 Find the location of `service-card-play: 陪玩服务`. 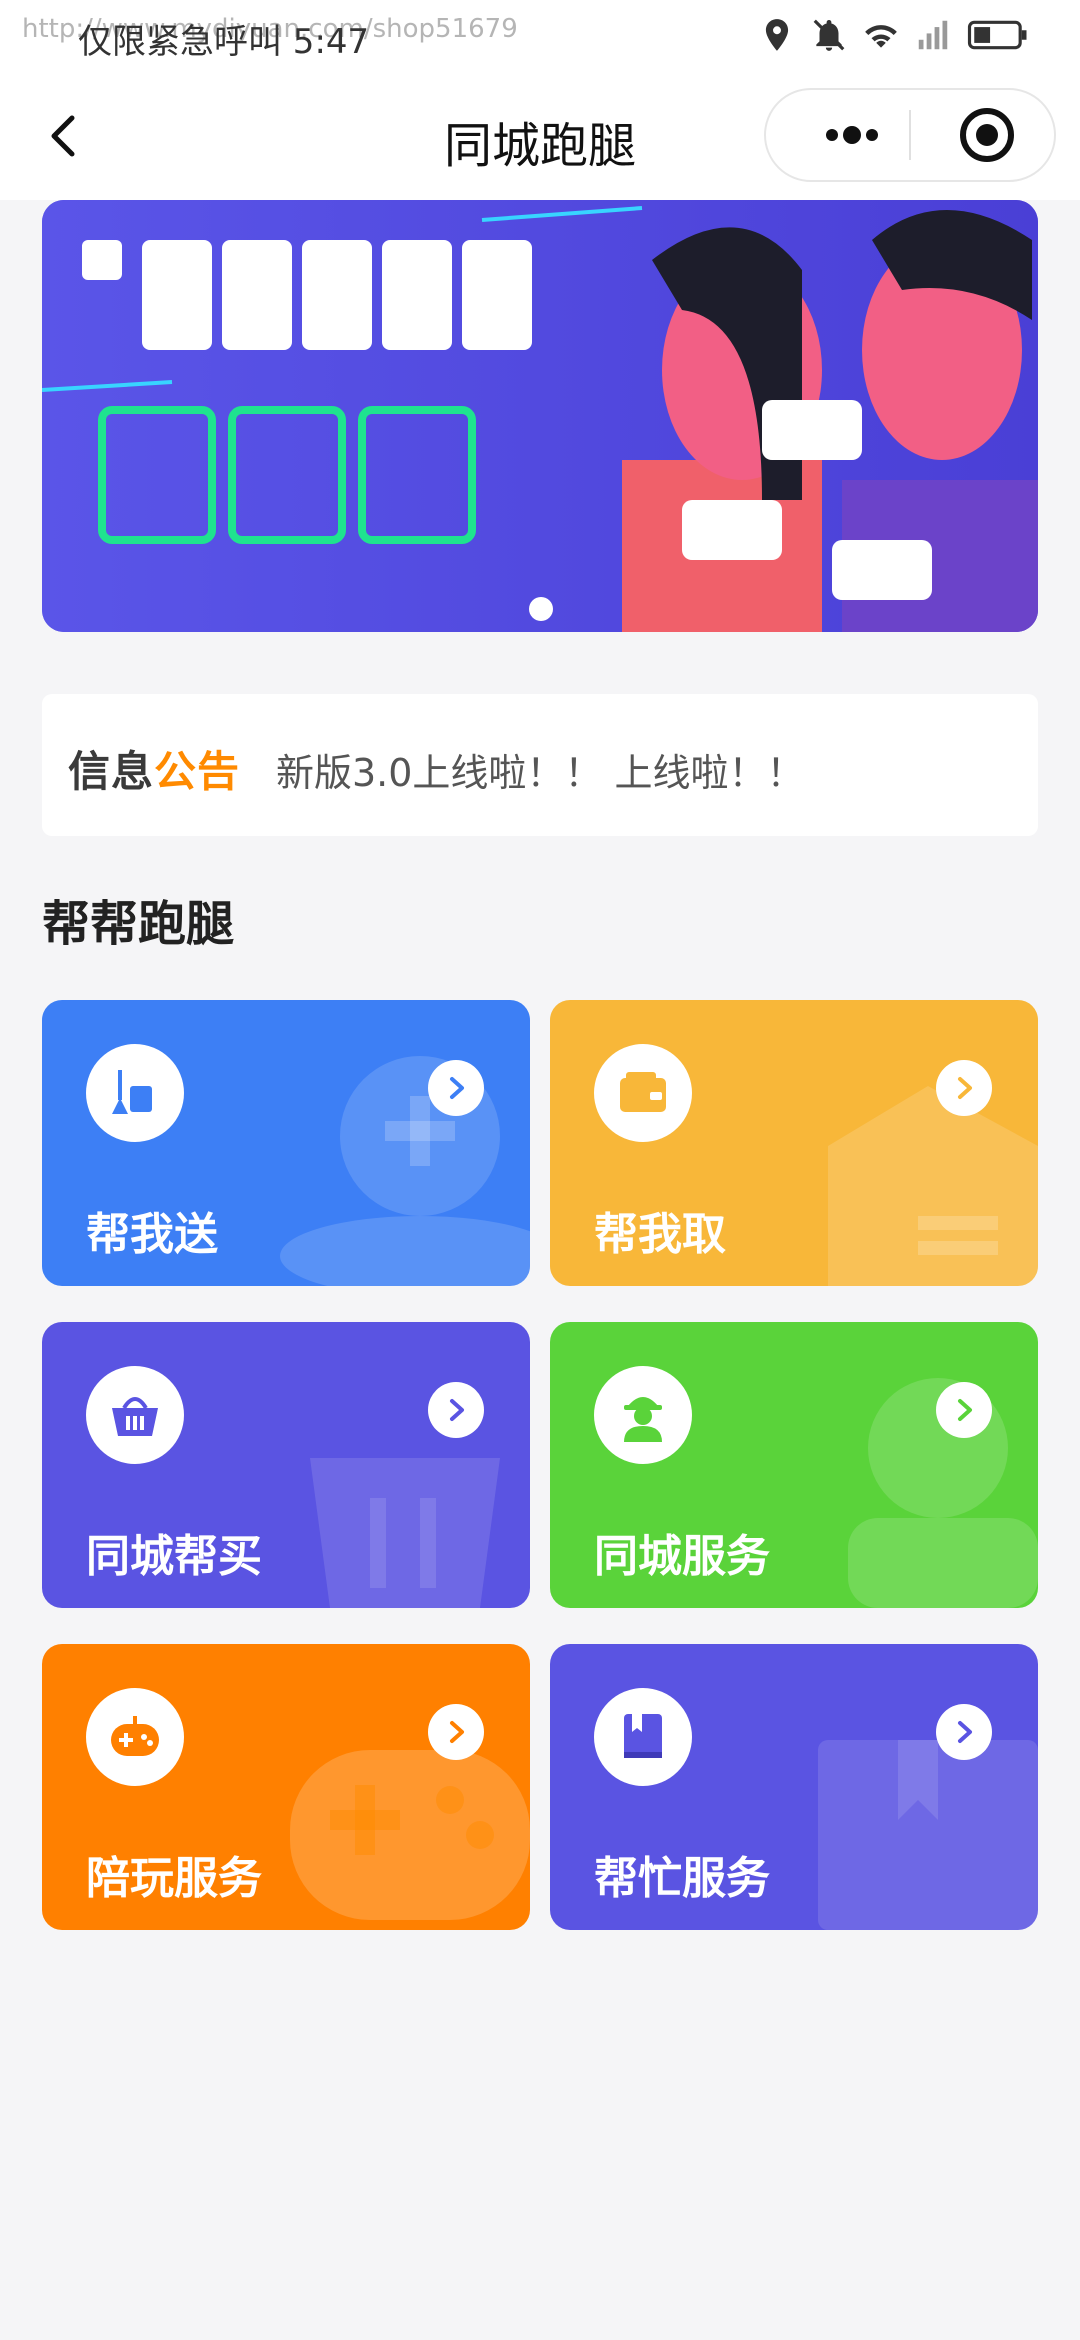

service-card-play: 陪玩服务 is located at coordinates (286, 1787).